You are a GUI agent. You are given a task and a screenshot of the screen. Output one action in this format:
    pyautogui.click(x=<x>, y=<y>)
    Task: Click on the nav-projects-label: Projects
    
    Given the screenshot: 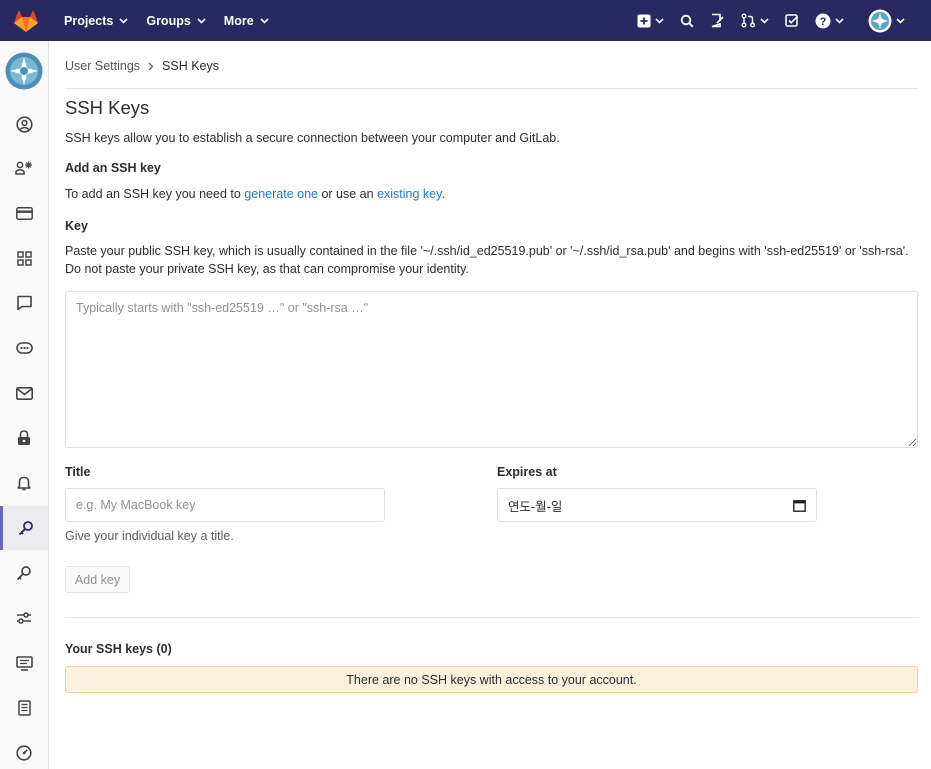 What is the action you would take?
    pyautogui.click(x=89, y=20)
    